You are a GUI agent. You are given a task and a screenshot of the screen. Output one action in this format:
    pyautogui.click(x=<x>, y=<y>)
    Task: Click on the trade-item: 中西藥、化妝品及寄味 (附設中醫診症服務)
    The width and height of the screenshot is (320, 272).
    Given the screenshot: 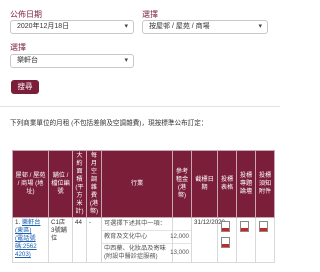 What is the action you would take?
    pyautogui.click(x=135, y=252)
    